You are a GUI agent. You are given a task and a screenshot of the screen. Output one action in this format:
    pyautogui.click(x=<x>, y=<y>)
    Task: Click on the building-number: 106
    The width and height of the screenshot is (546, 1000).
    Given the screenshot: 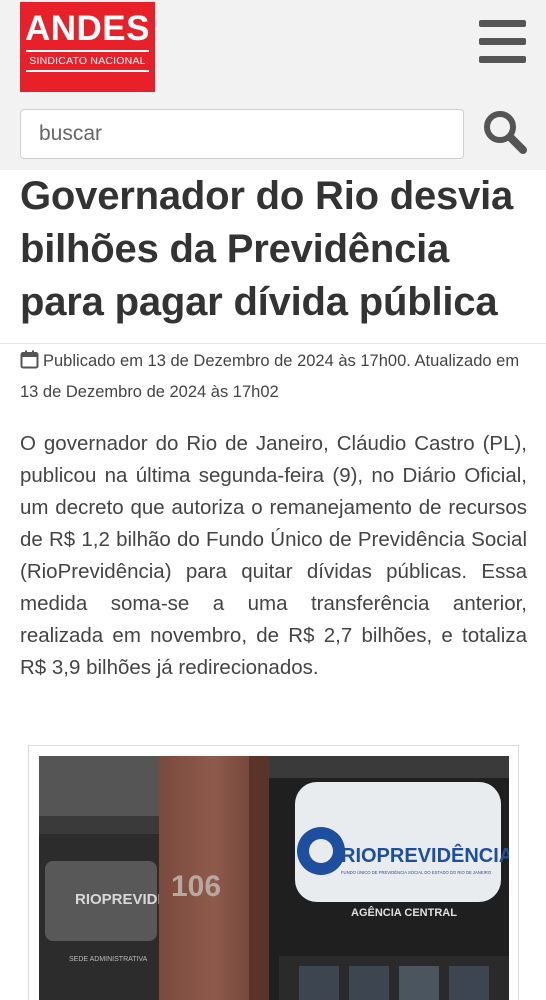 What is the action you would take?
    pyautogui.click(x=196, y=886)
    